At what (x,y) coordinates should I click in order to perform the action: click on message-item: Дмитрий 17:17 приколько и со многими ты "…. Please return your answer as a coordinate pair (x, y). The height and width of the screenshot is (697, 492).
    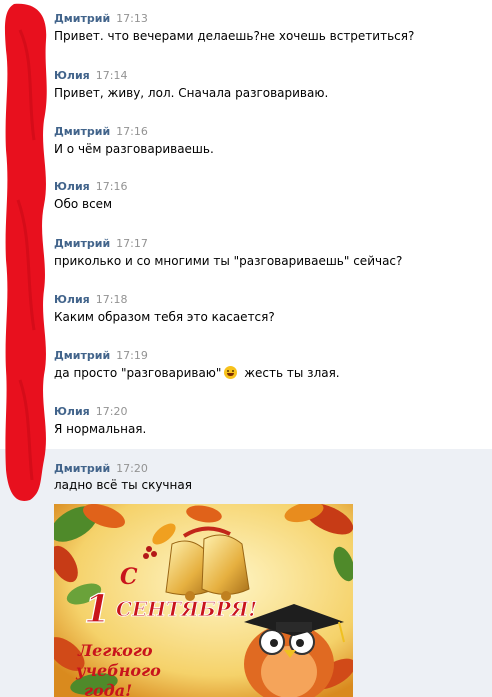
    Looking at the image, I should click on (246, 260).